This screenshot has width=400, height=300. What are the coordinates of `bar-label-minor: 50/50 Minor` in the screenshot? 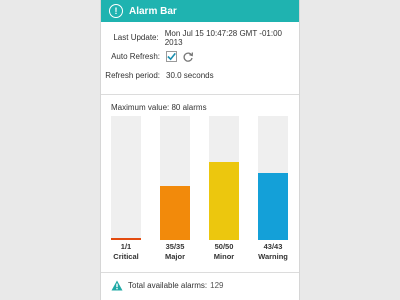 It's located at (224, 251).